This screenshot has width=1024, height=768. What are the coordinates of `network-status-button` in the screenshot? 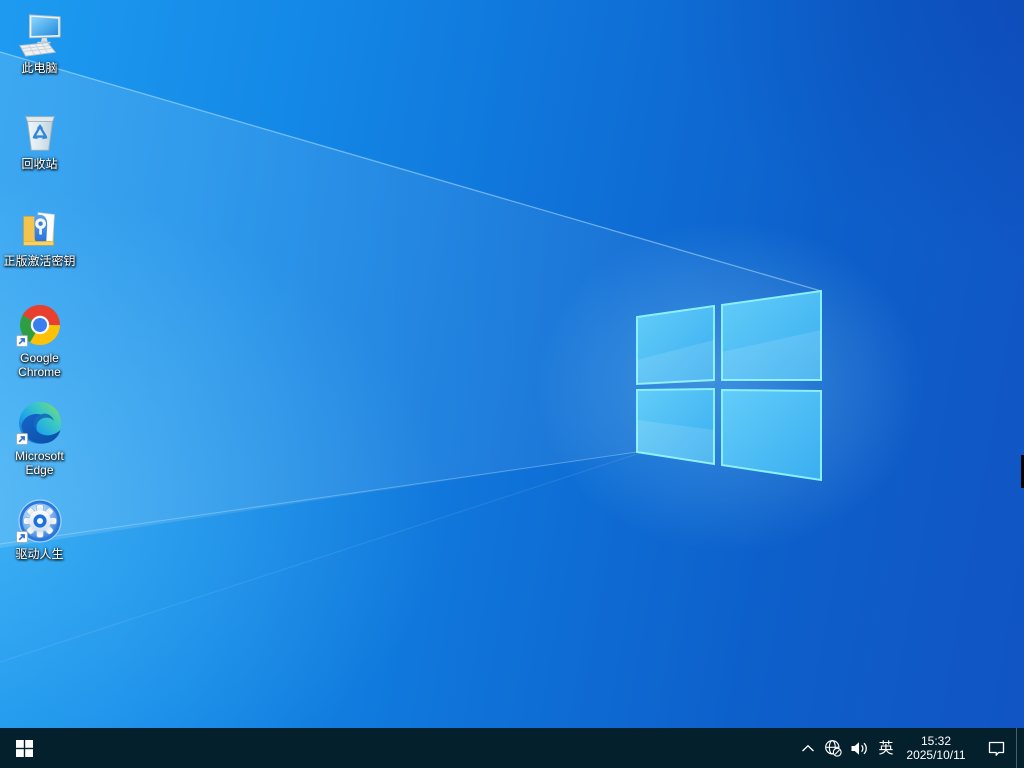 It's located at (833, 748).